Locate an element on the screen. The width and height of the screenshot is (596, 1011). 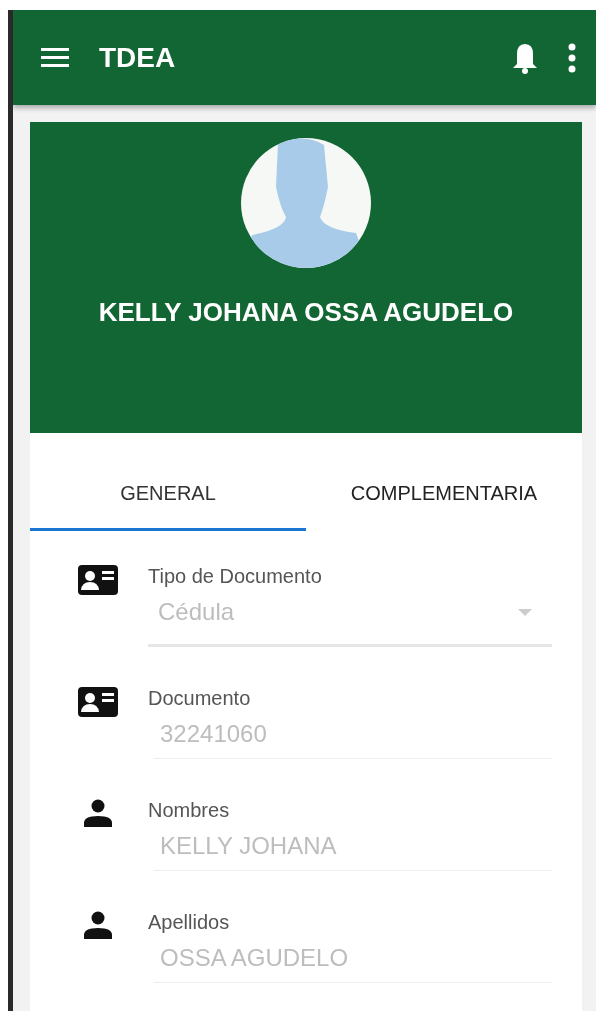
field-label: Nombres is located at coordinates (189, 810).